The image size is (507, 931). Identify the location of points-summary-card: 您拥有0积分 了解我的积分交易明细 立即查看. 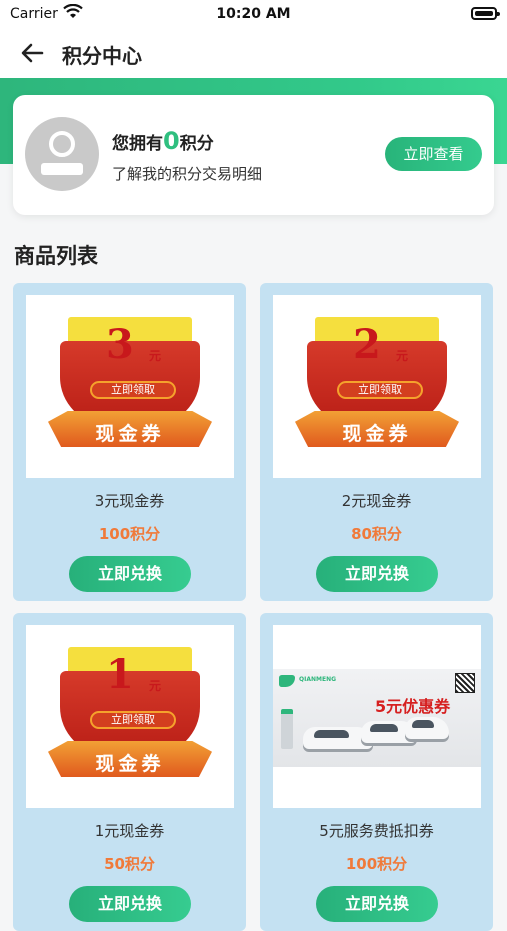
(253, 155).